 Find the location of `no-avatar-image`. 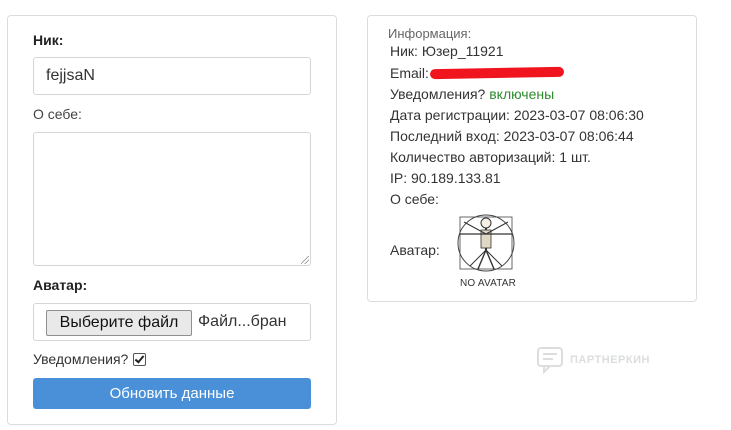

no-avatar-image is located at coordinates (486, 243).